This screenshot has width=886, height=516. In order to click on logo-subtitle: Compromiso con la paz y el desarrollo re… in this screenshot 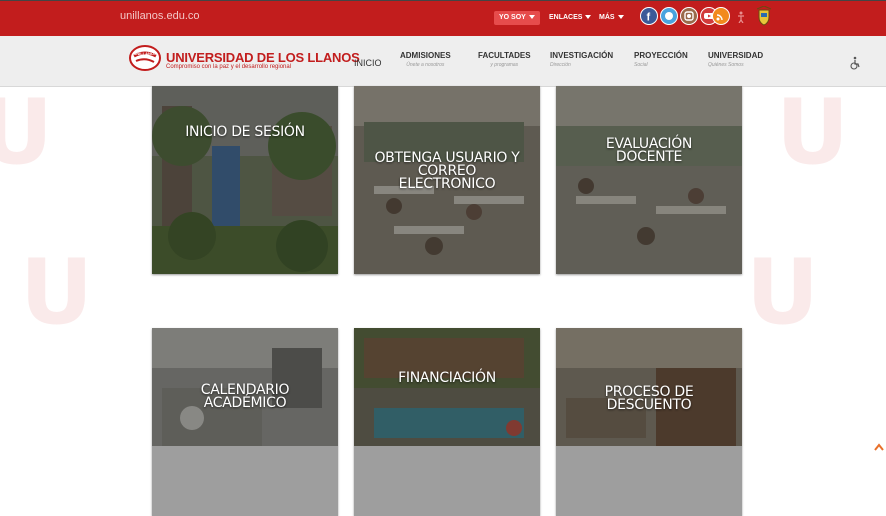, I will do `click(229, 67)`.